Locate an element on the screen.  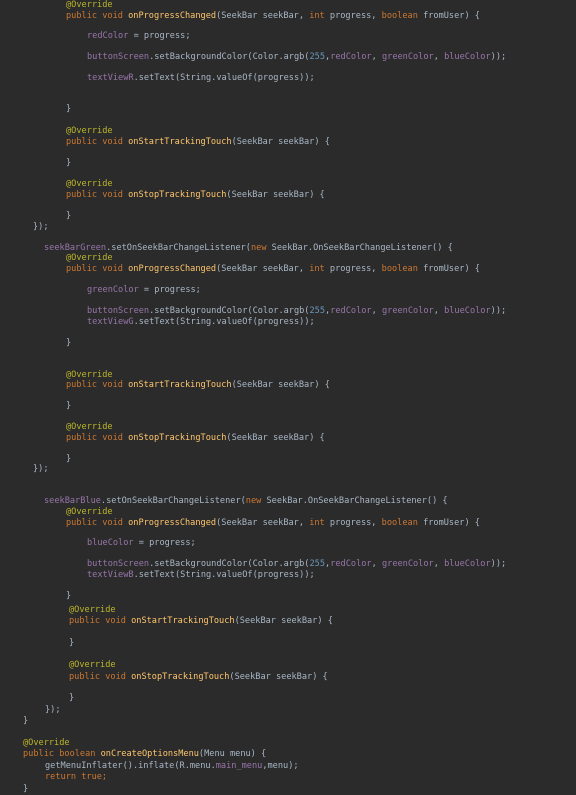
plain-token: ,menu); is located at coordinates (280, 766).